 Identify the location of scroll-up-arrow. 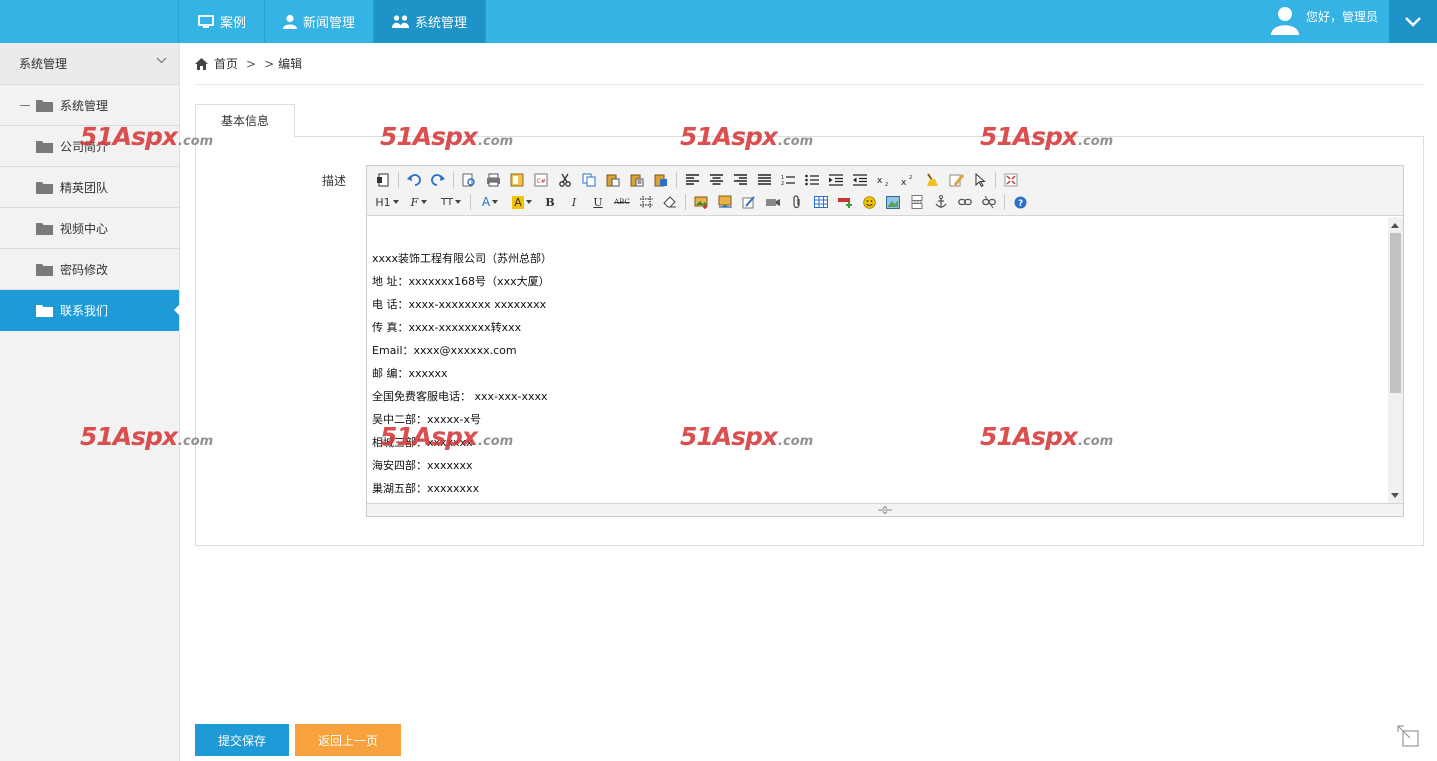
(1395, 225).